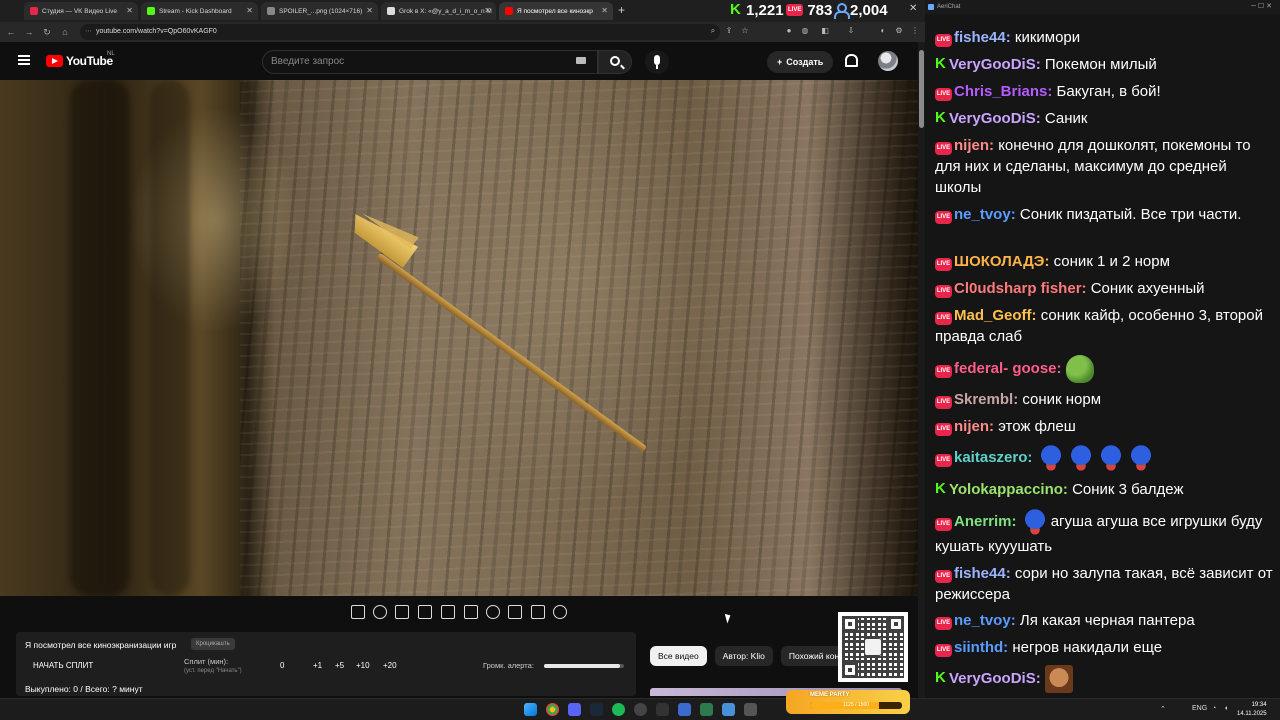  Describe the element at coordinates (448, 612) in the screenshot. I see `screen-icon` at that location.